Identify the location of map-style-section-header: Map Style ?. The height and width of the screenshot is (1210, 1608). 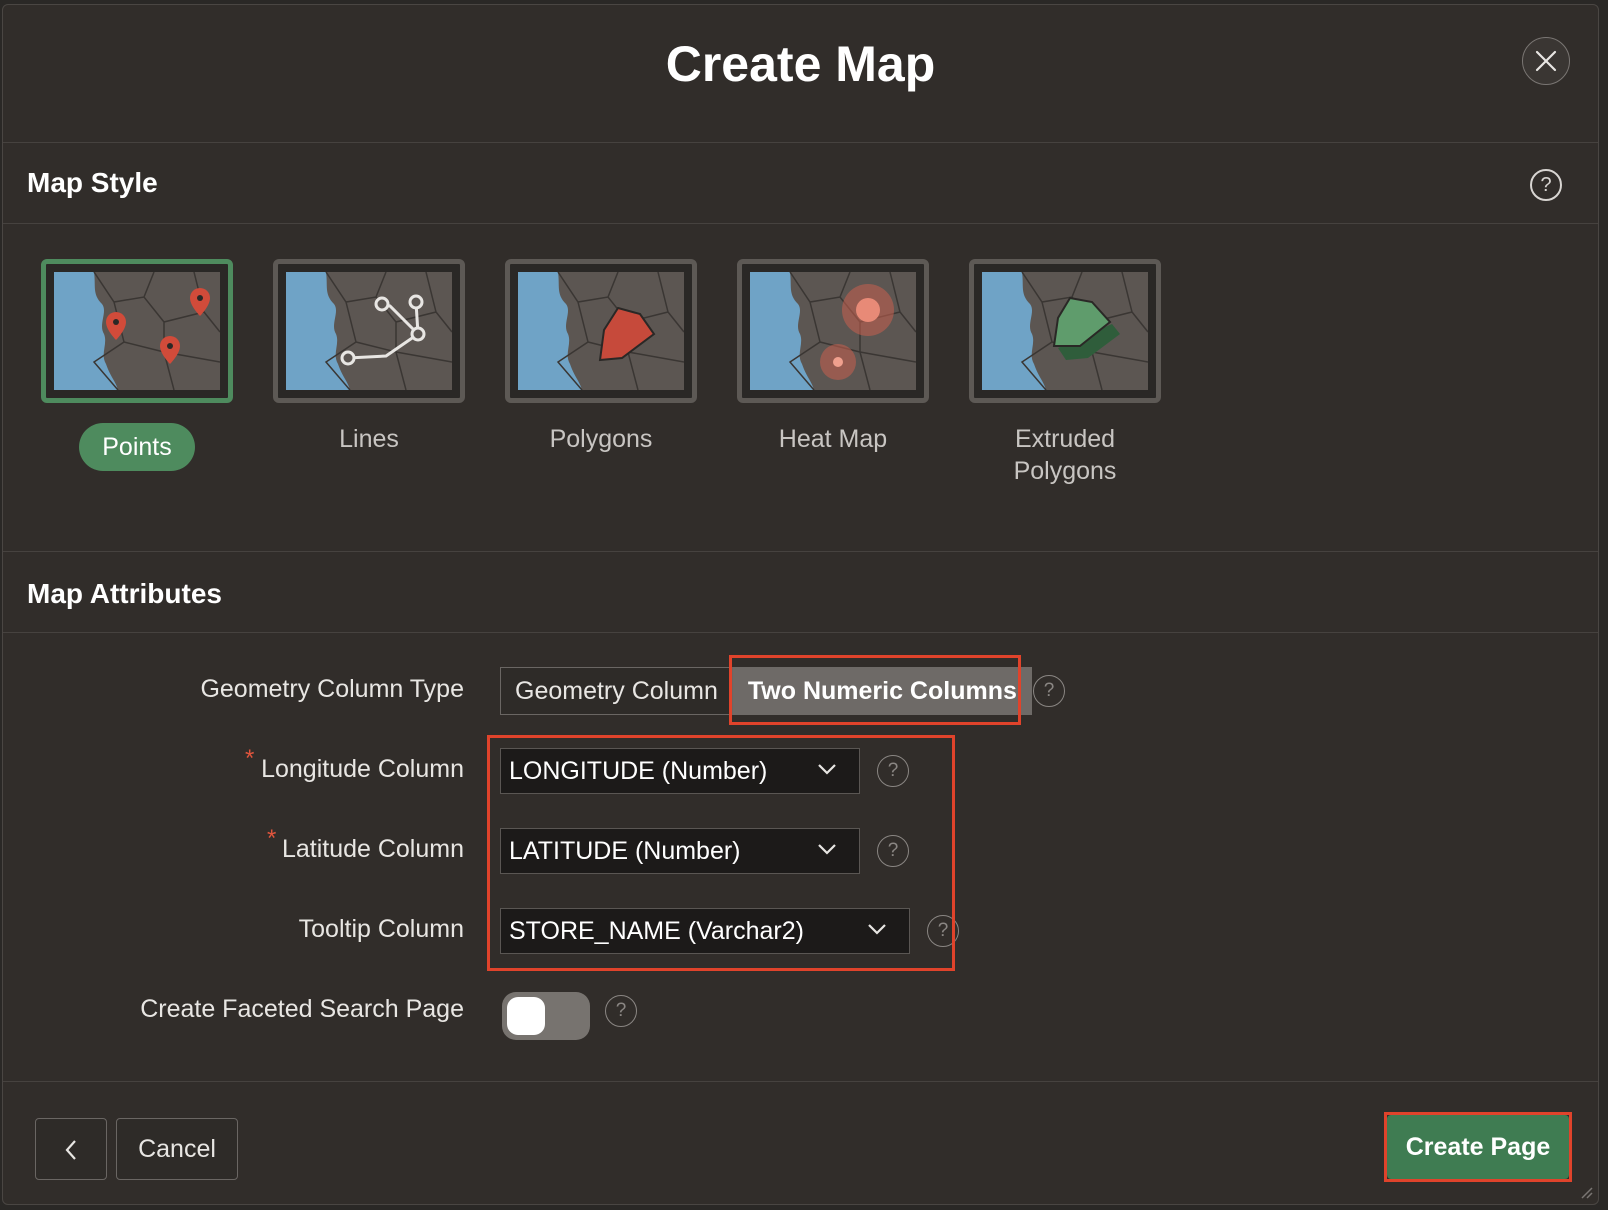
(800, 183).